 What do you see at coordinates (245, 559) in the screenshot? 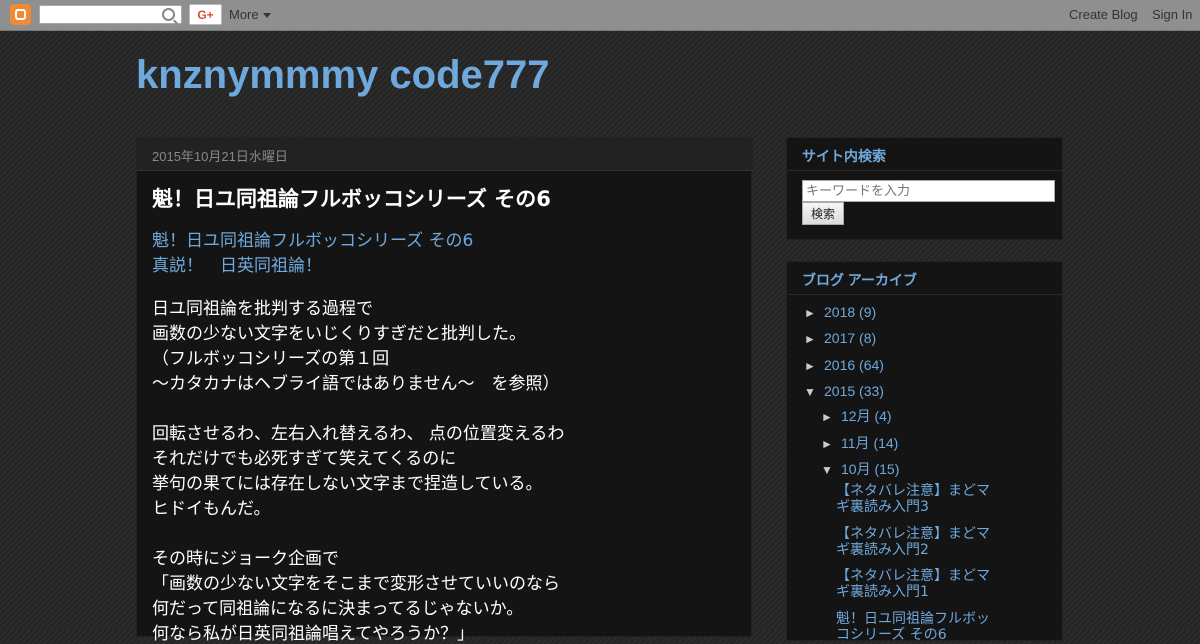
I see `post-body-line: その時にジョーク企画で` at bounding box center [245, 559].